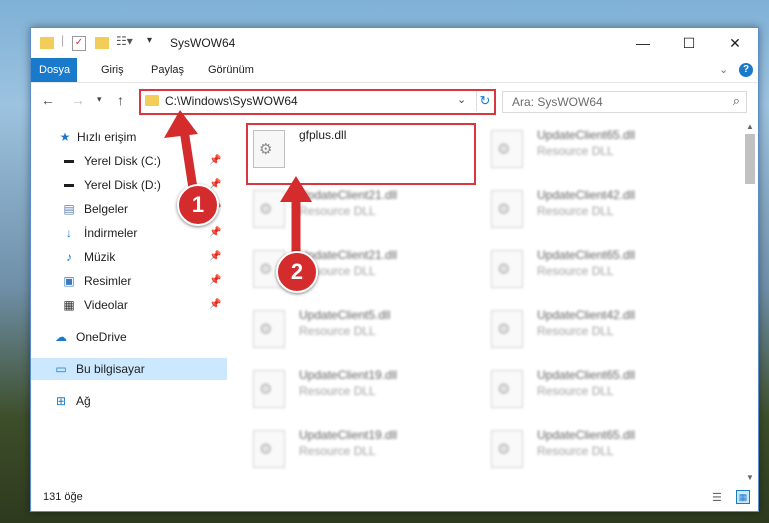 Image resolution: width=769 pixels, height=523 pixels. Describe the element at coordinates (61, 369) in the screenshot. I see `computer-icon: ▭` at that location.